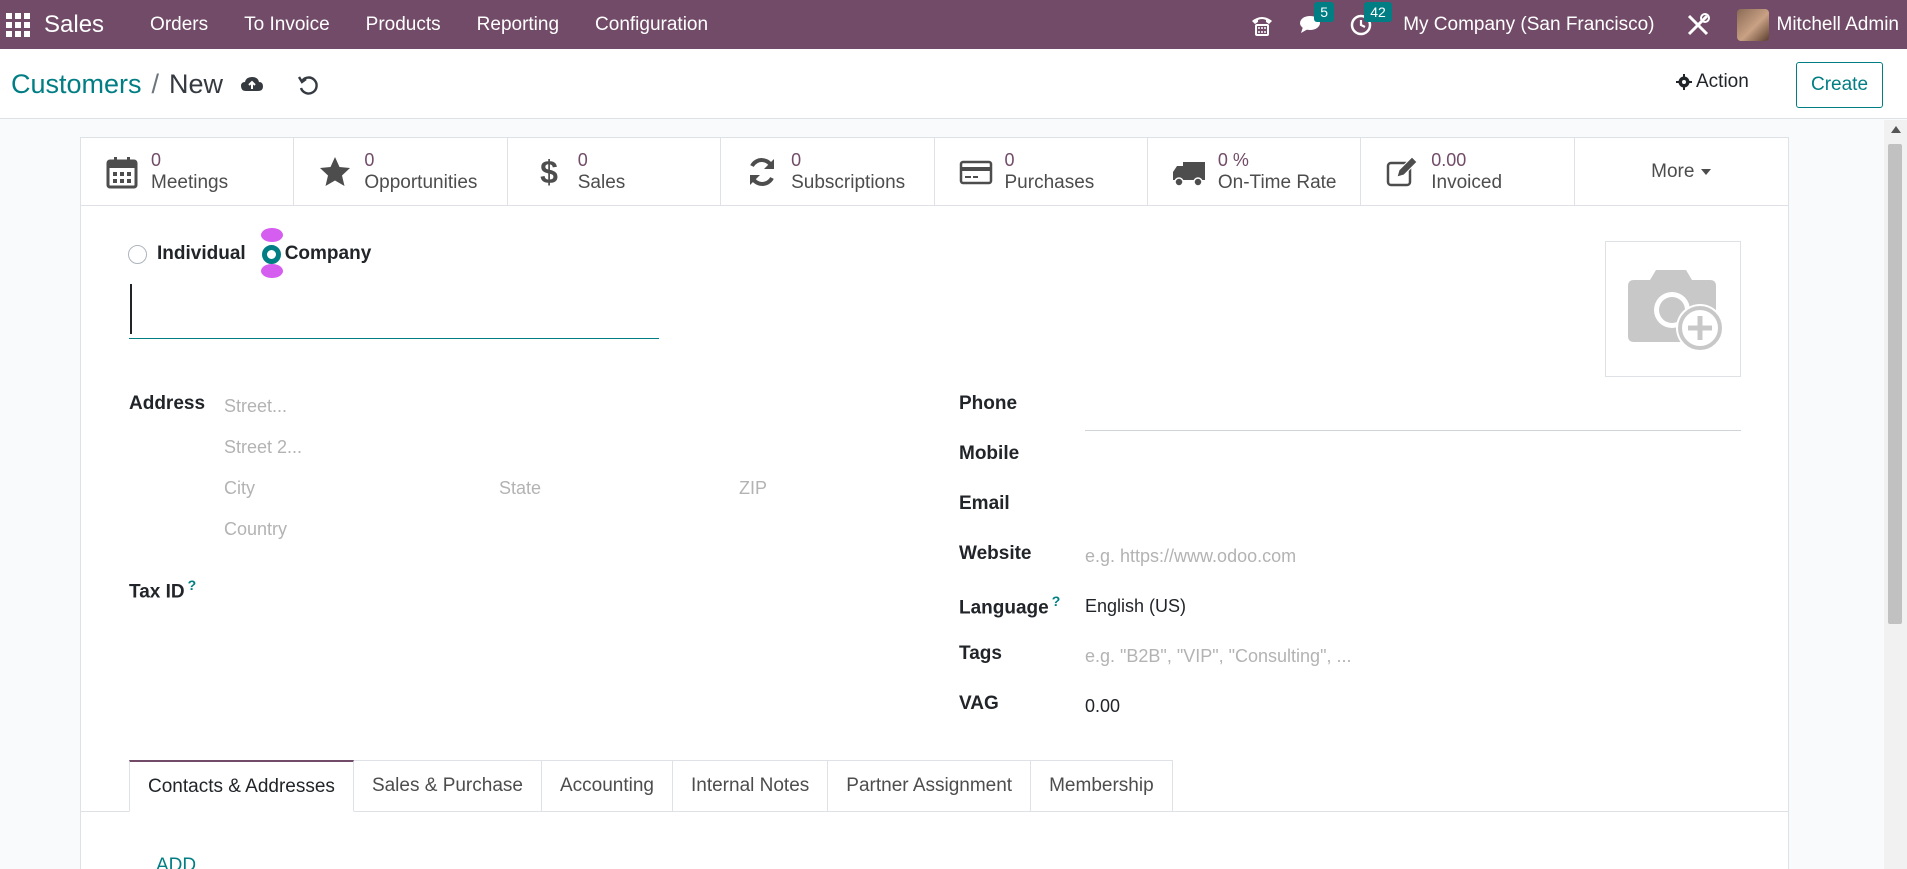  What do you see at coordinates (1135, 606) in the screenshot?
I see `language-select: English (US)` at bounding box center [1135, 606].